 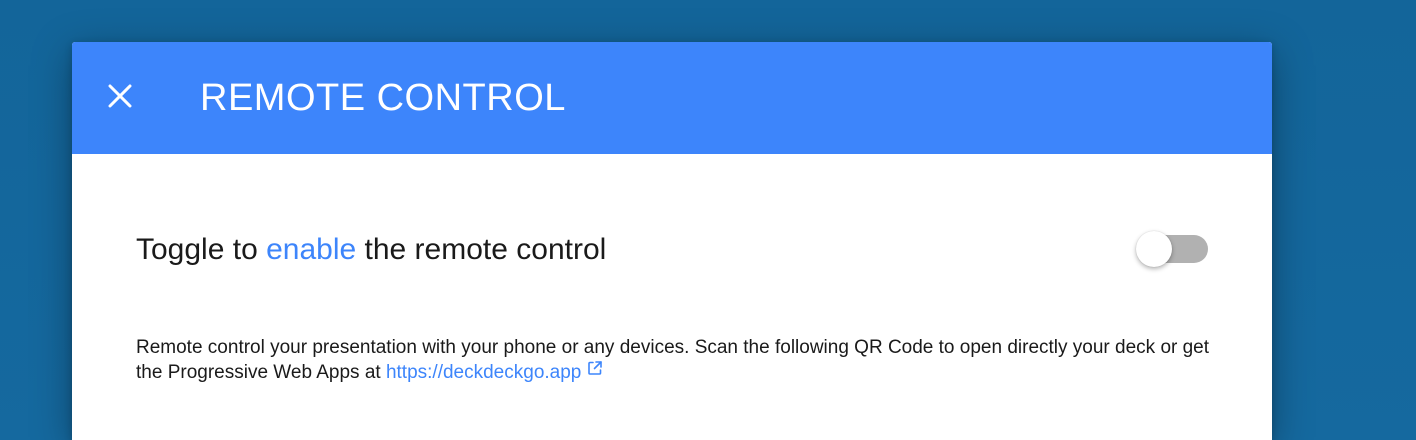 I want to click on close-icon, so click(x=120, y=96).